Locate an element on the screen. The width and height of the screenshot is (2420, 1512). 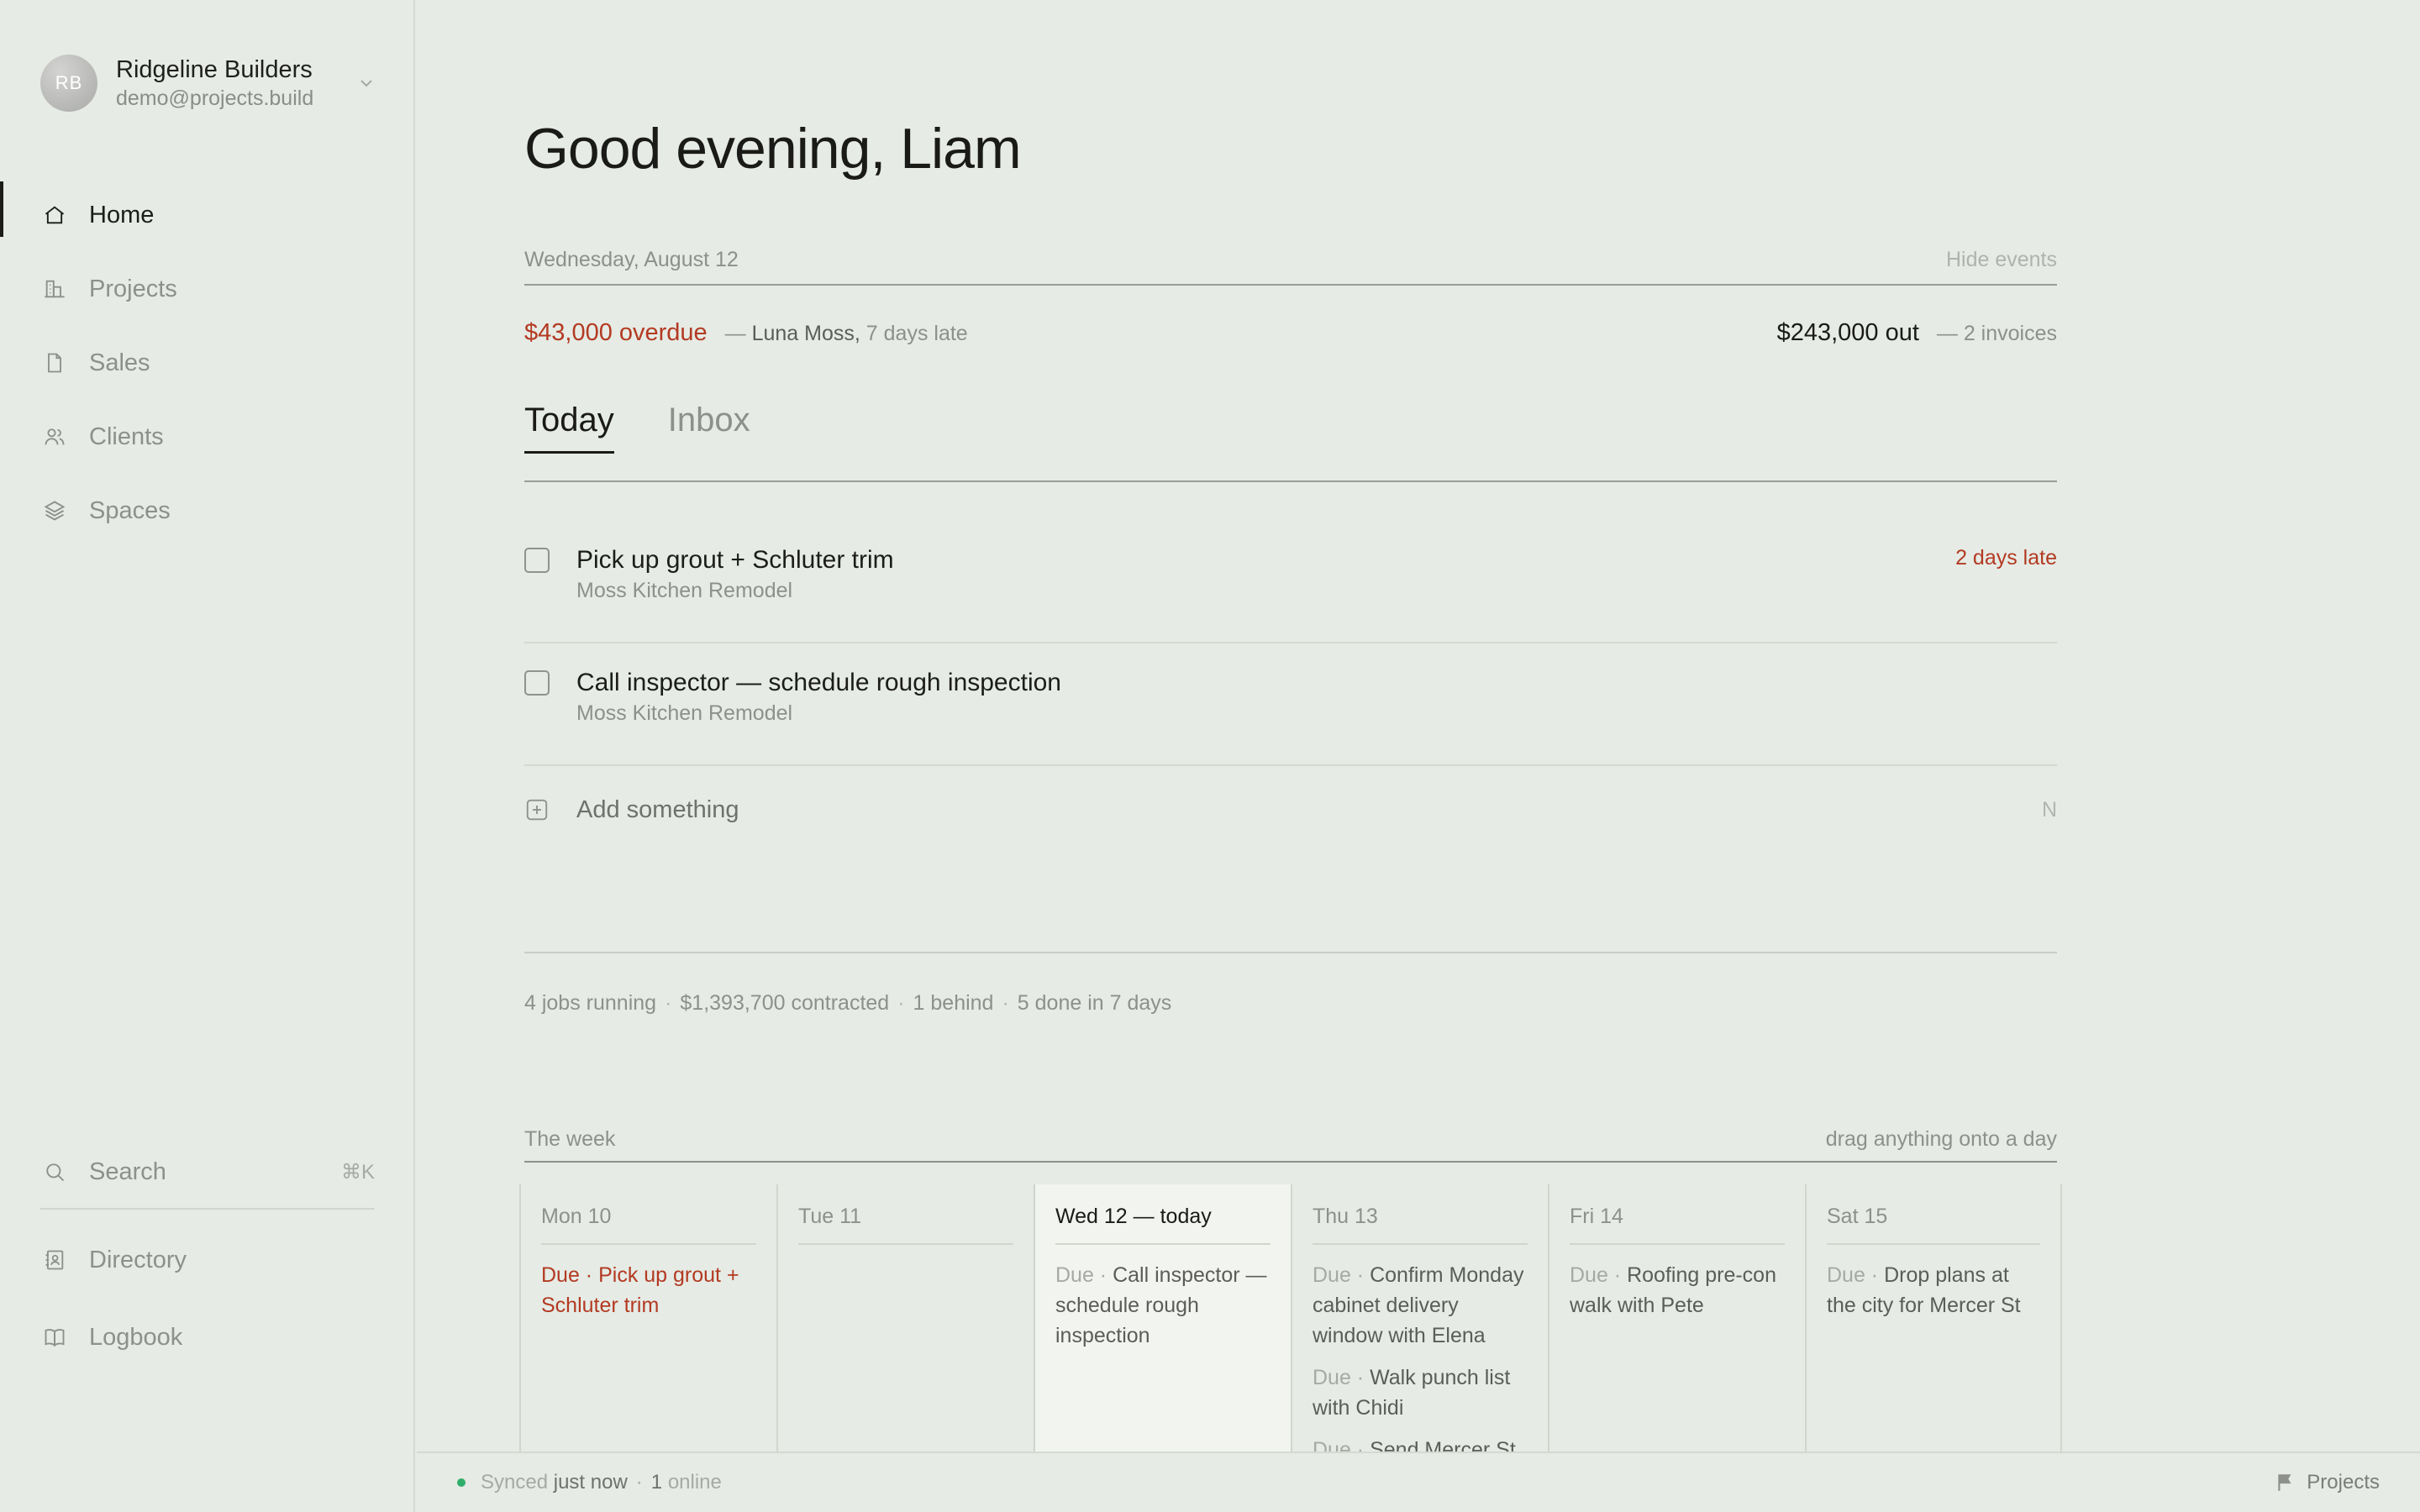
stat-behind: 1 behind is located at coordinates (954, 1003).